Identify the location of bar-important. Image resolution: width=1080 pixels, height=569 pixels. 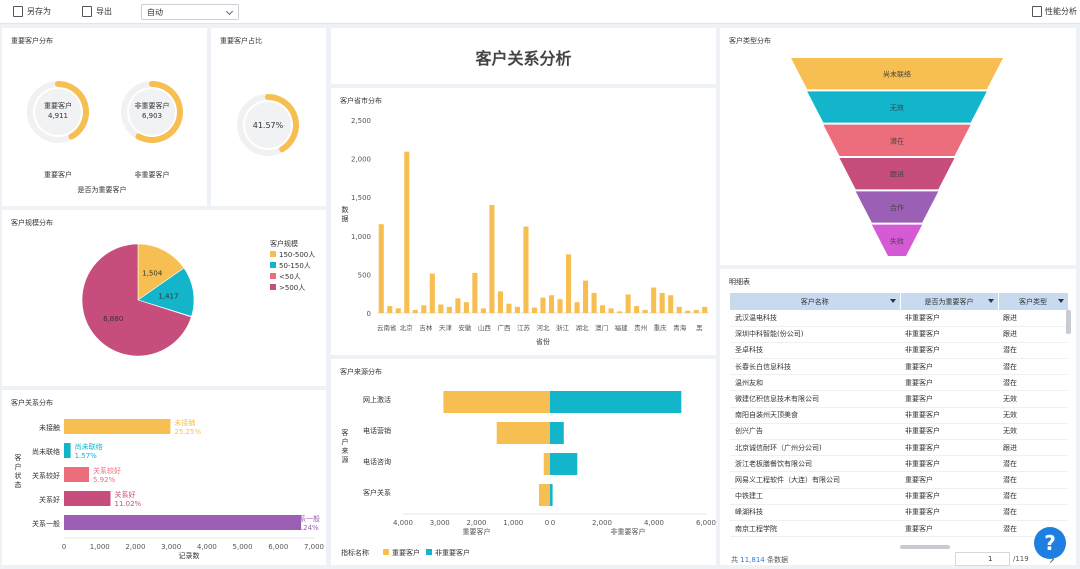
(544, 495).